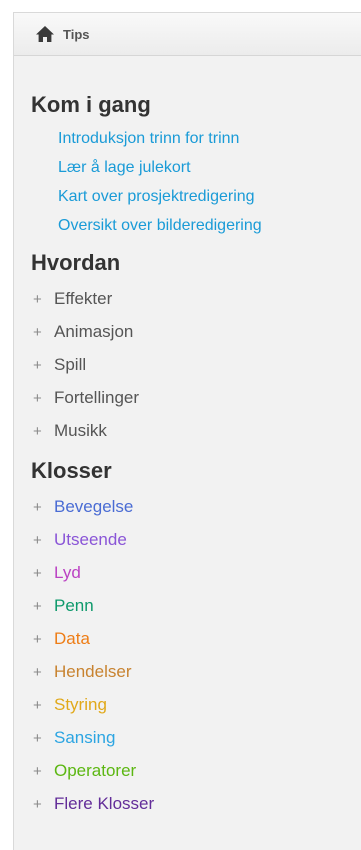 This screenshot has width=361, height=850. I want to click on block-category-label: Operatorer, so click(95, 770).